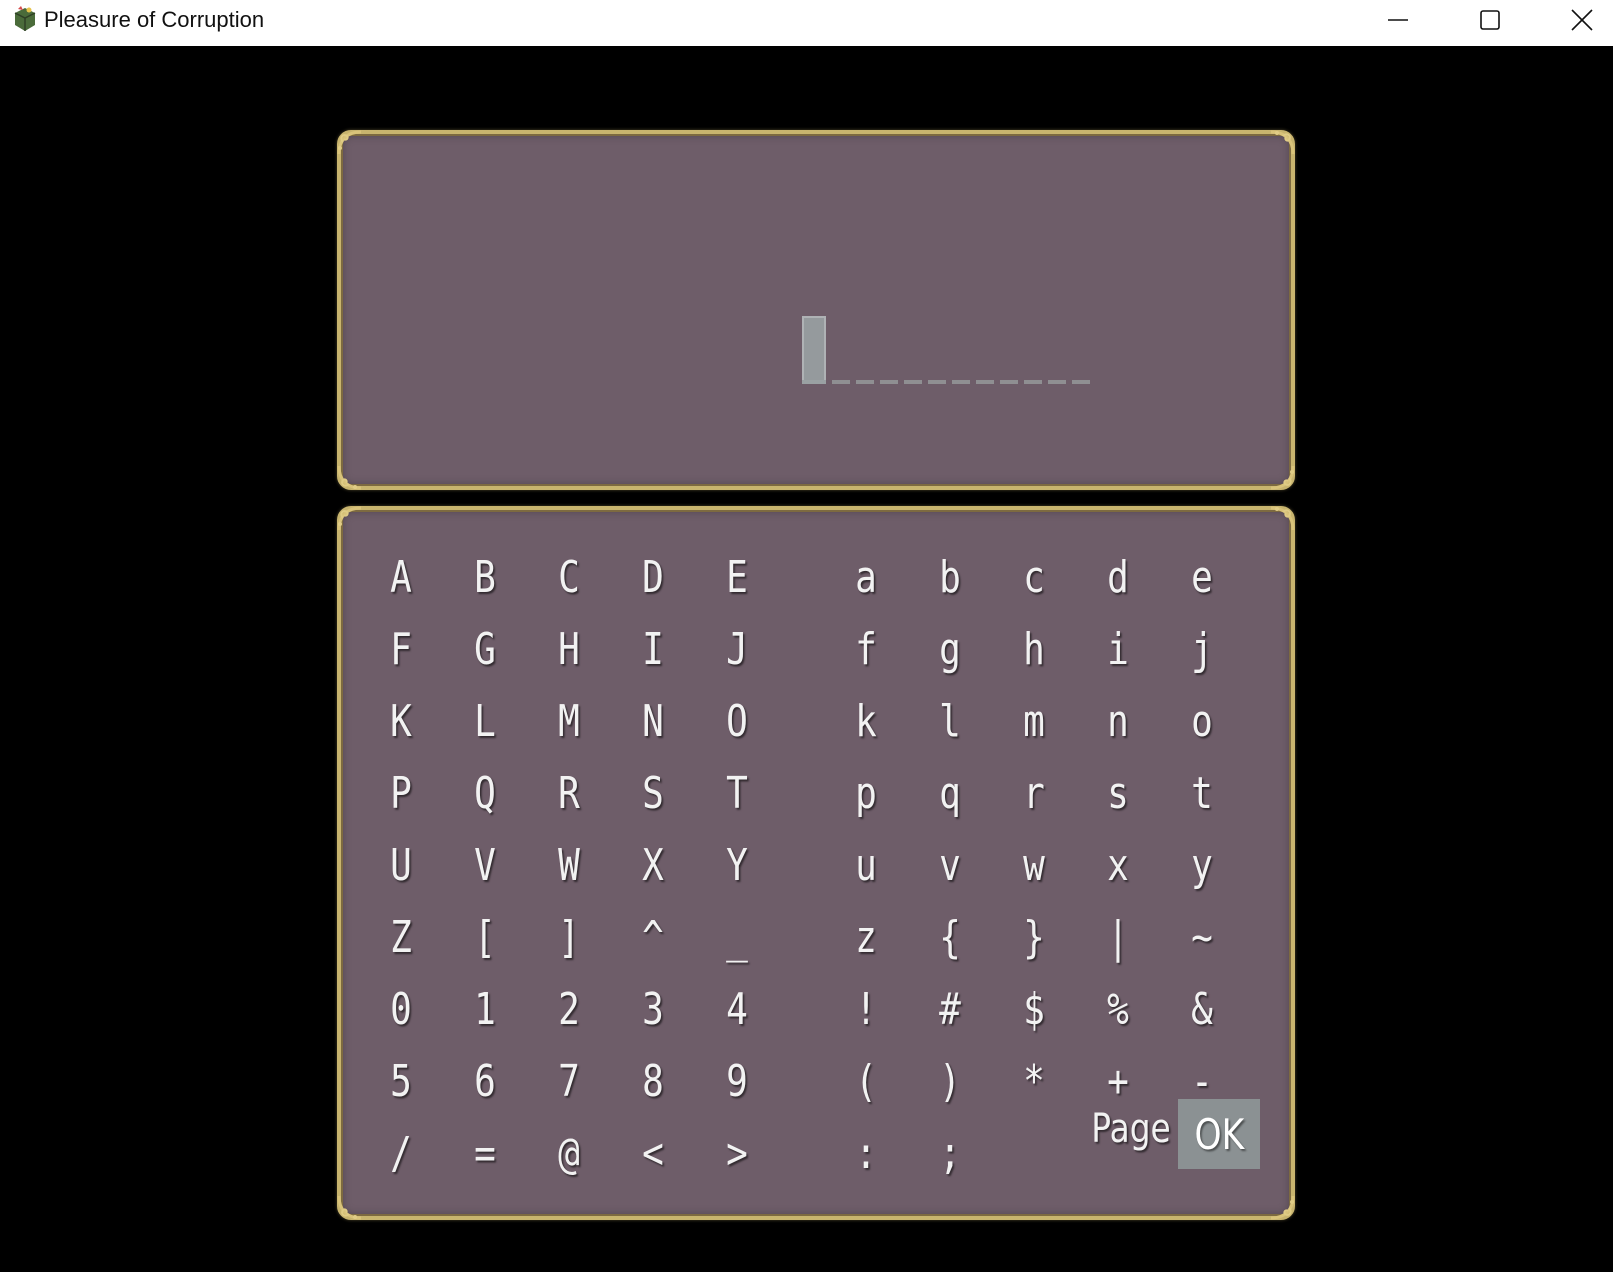 Image resolution: width=1613 pixels, height=1272 pixels. I want to click on key-right-r6-c0: !, so click(865, 1009).